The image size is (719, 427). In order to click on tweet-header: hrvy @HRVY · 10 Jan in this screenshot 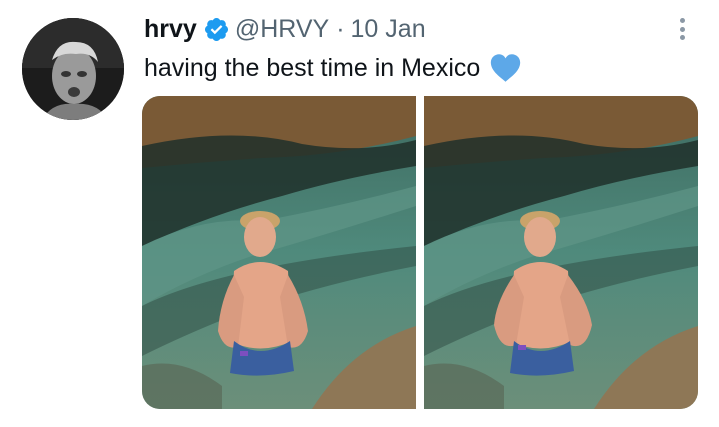, I will do `click(285, 29)`.